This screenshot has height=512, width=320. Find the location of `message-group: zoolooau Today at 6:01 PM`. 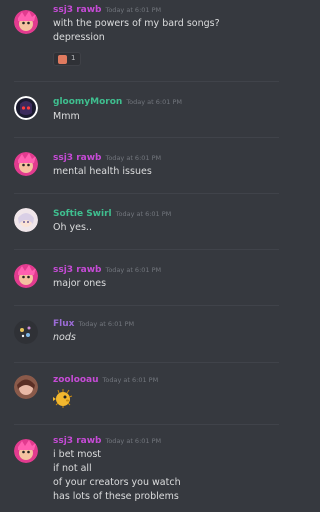

message-group: zoolooau Today at 6:01 PM is located at coordinates (139, 394).